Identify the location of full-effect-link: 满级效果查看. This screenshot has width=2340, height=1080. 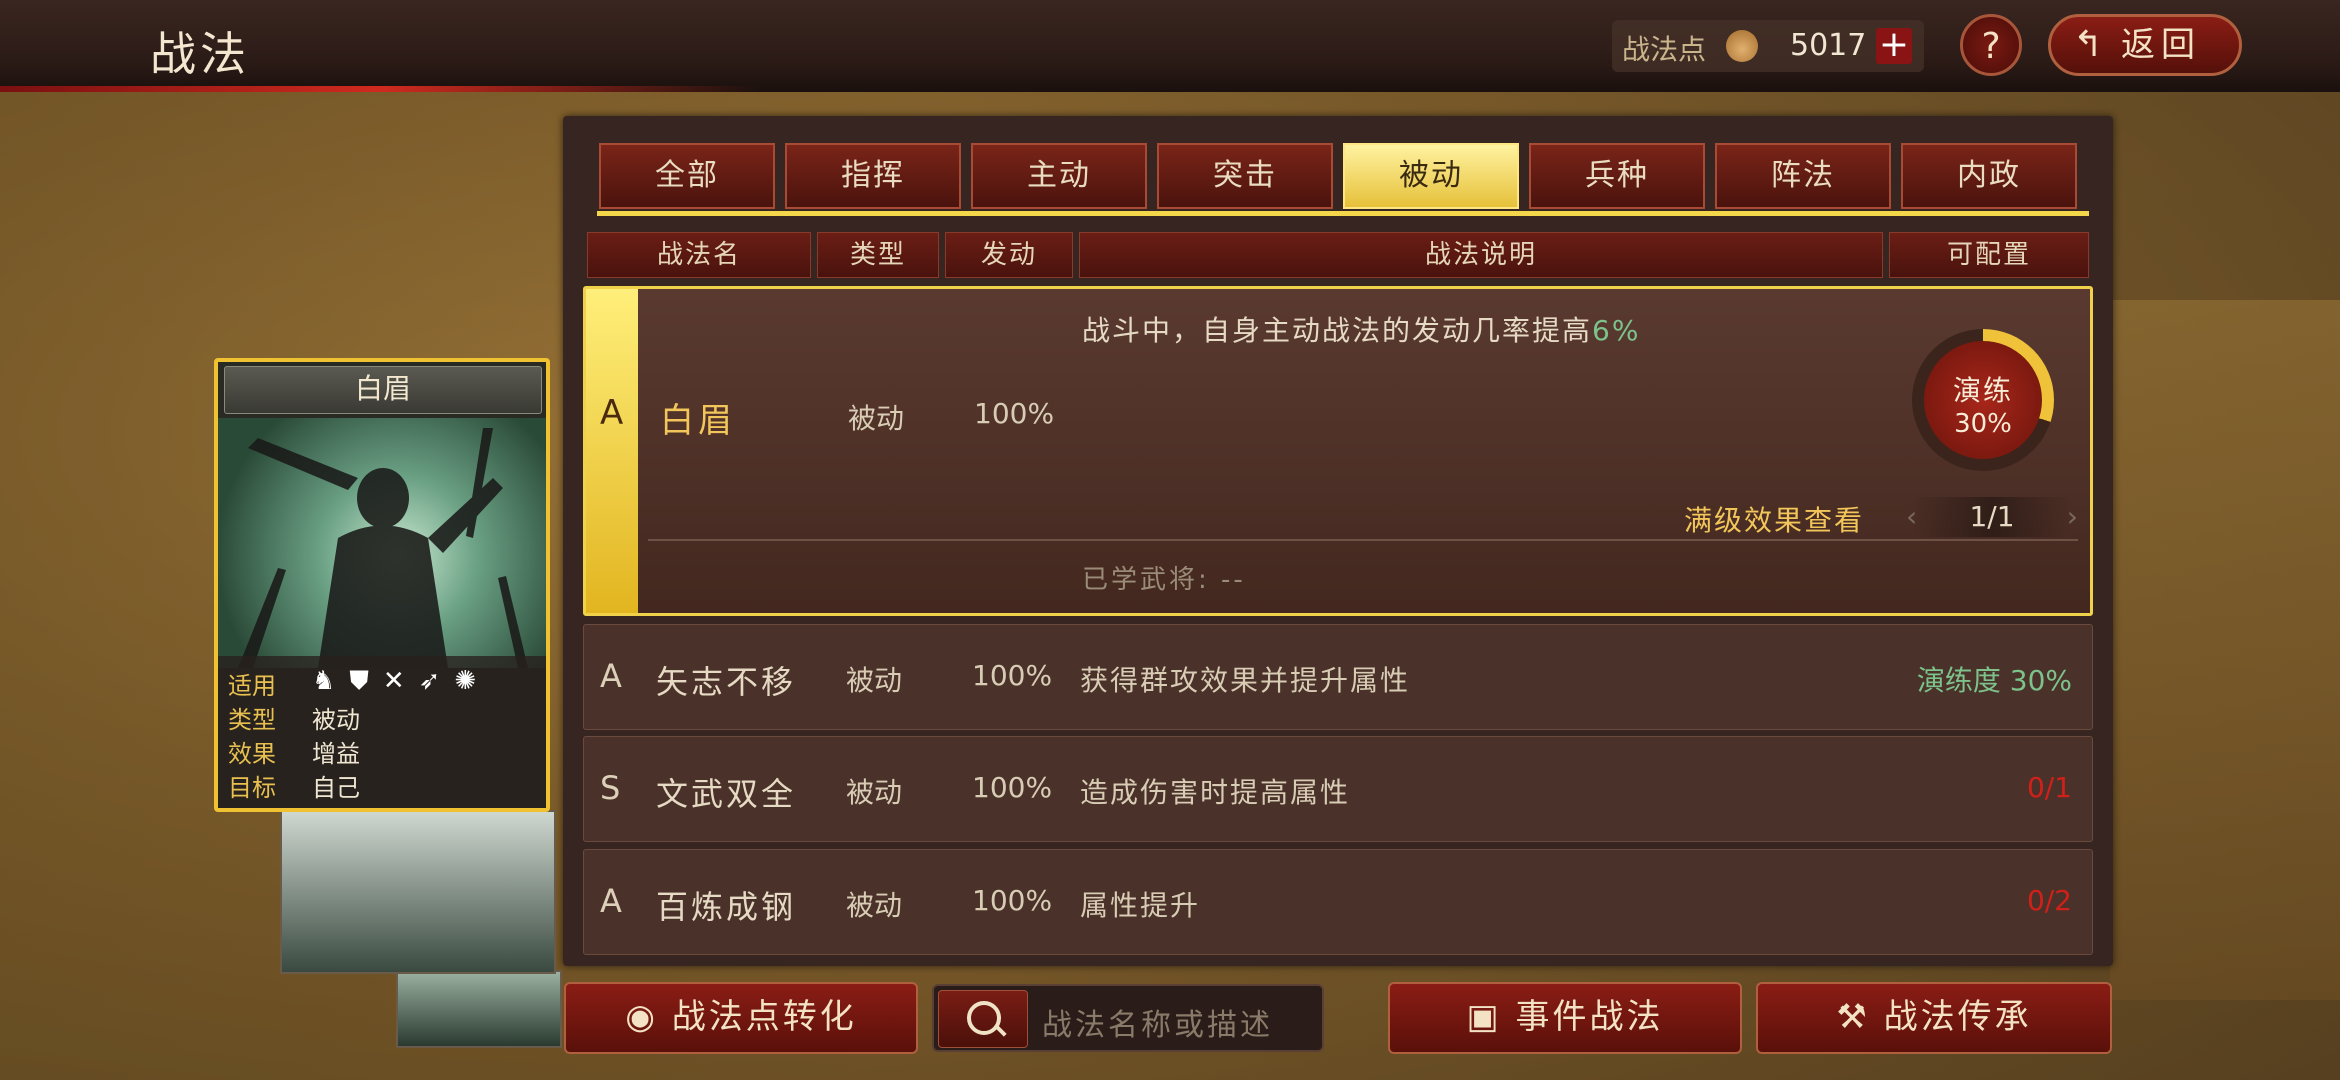
(1774, 520).